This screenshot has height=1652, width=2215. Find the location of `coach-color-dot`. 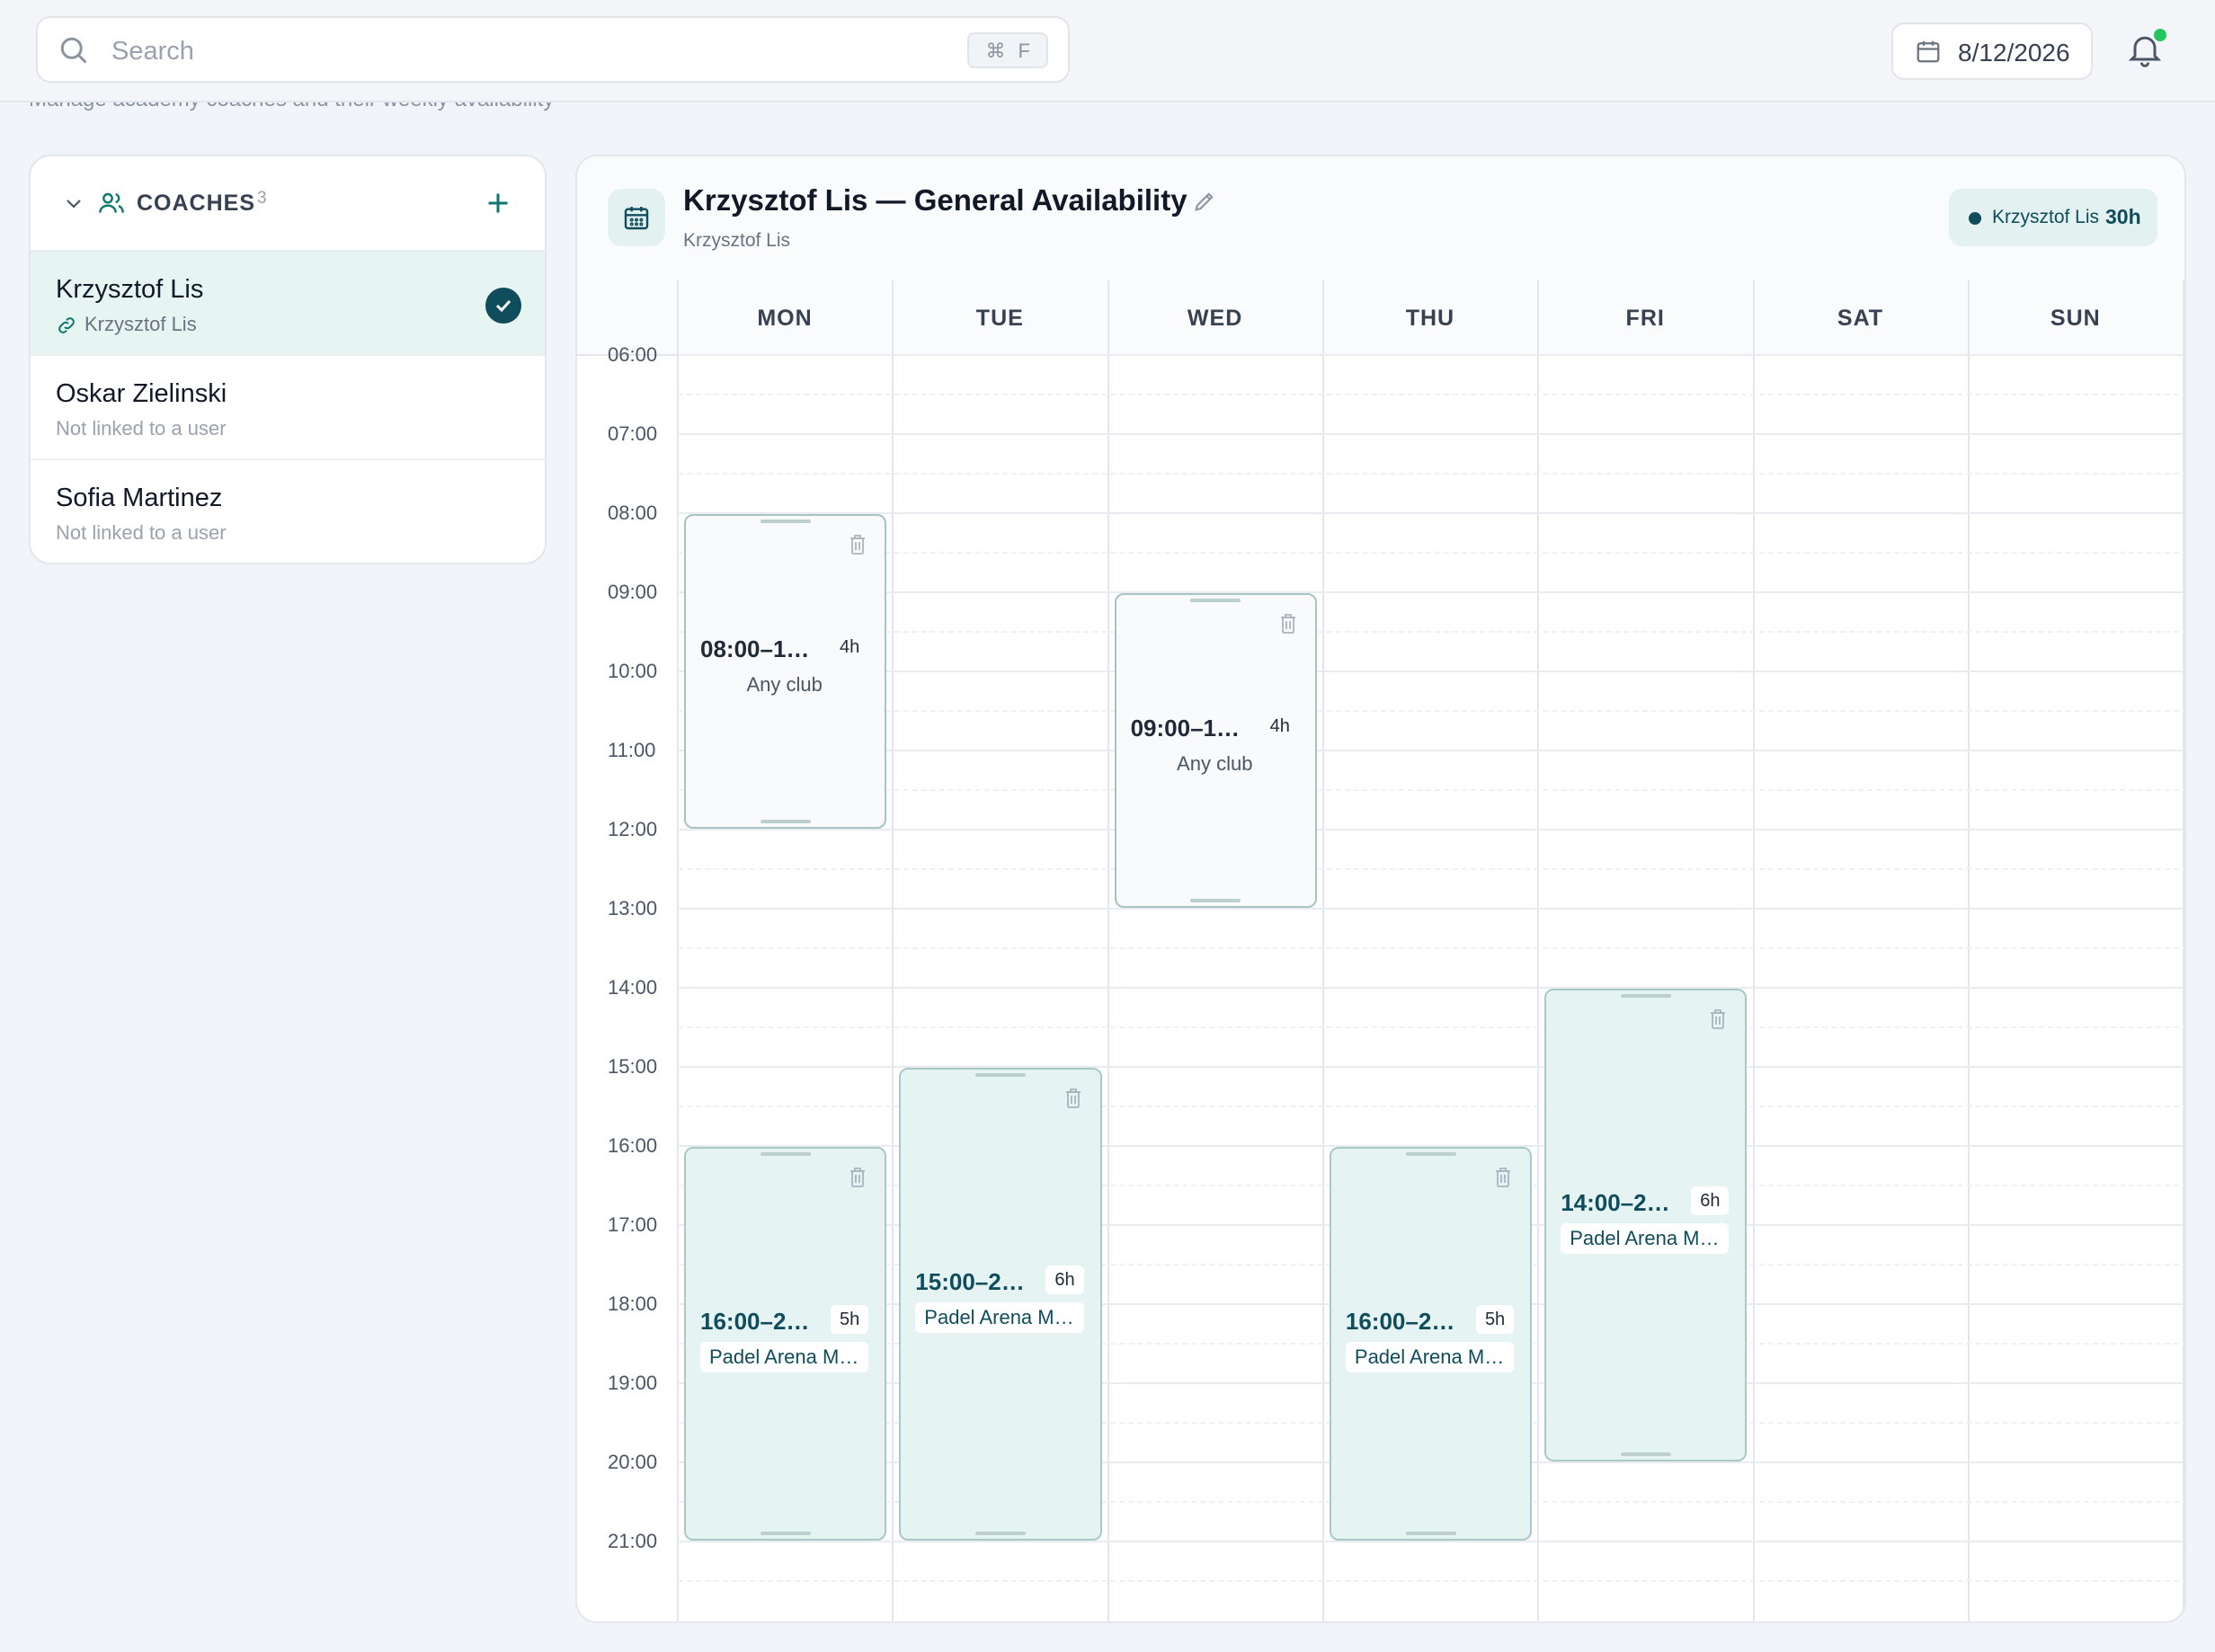

coach-color-dot is located at coordinates (1975, 218).